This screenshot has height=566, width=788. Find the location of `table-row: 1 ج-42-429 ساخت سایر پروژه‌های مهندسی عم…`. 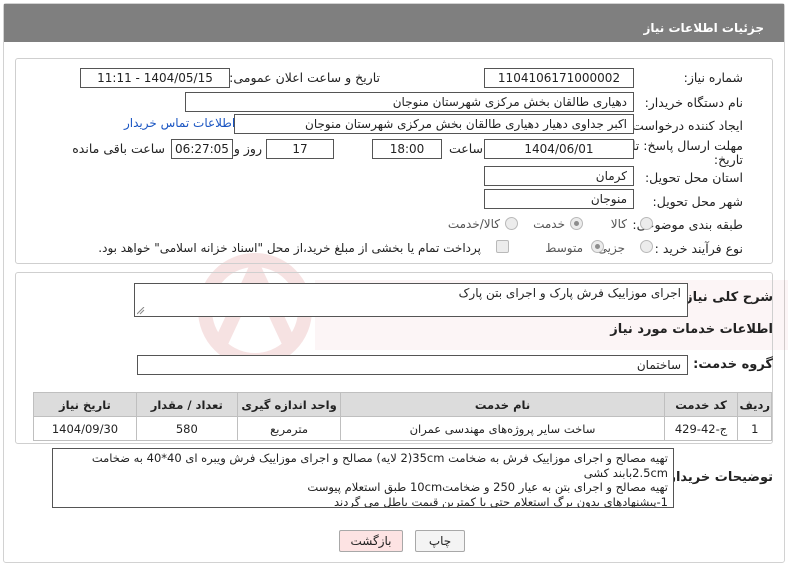

table-row: 1 ج-42-429 ساخت سایر پروژه‌های مهندسی عم… is located at coordinates (402, 428).